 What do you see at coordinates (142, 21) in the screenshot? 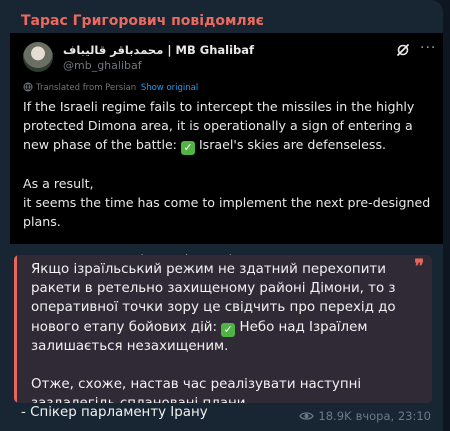
I see `sender-name: Тарас Григорович повідомляє` at bounding box center [142, 21].